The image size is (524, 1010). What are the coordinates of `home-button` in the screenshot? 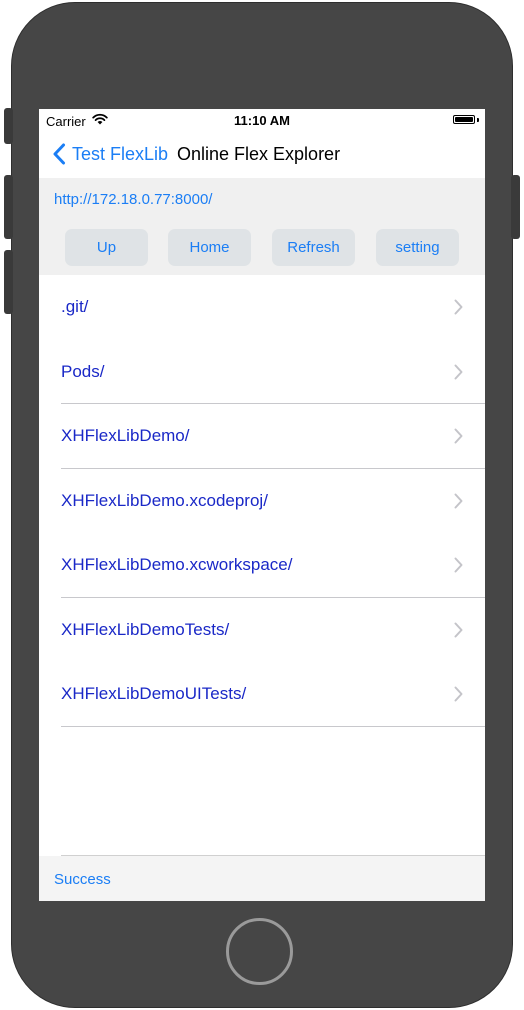 It's located at (259, 951).